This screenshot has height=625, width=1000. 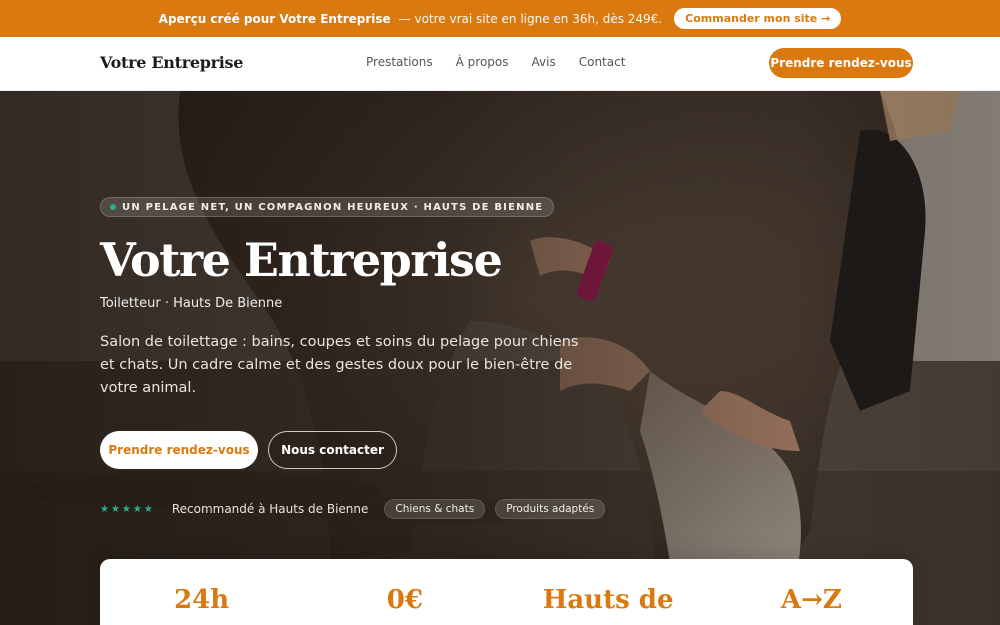 I want to click on feature-pill-pets: Chiens & chats, so click(x=435, y=509).